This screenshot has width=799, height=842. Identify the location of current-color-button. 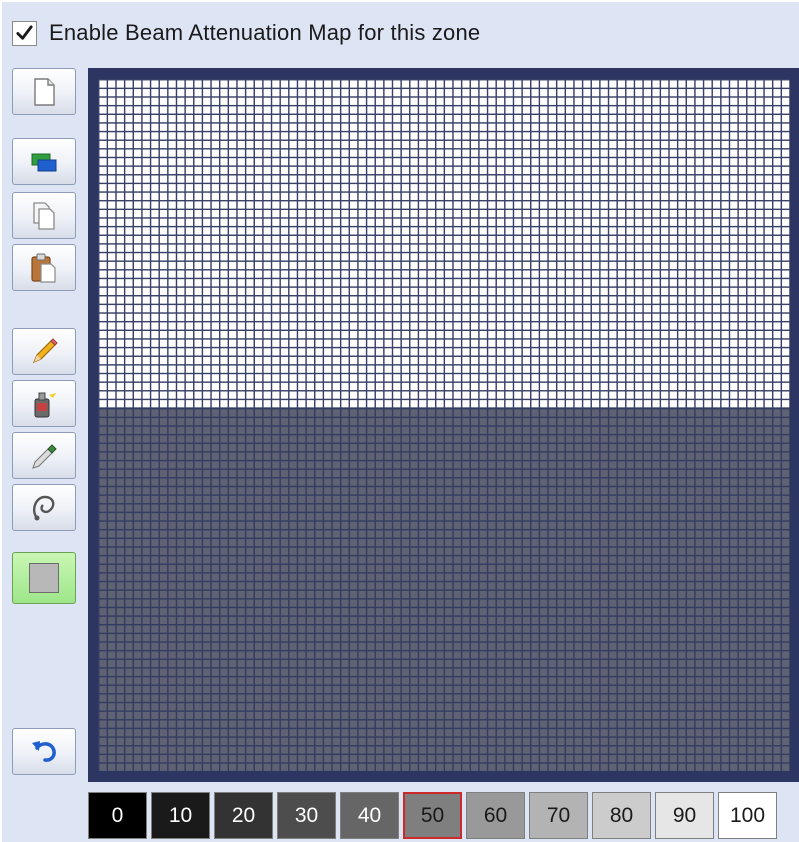
(44, 578).